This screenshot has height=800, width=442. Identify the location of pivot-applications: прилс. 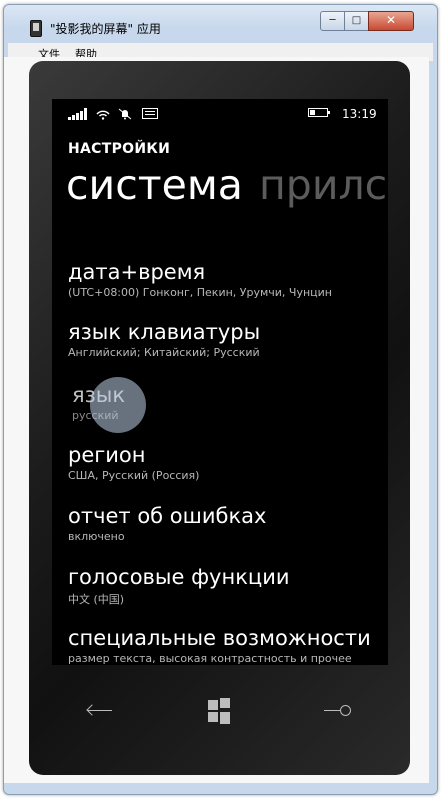
(323, 185).